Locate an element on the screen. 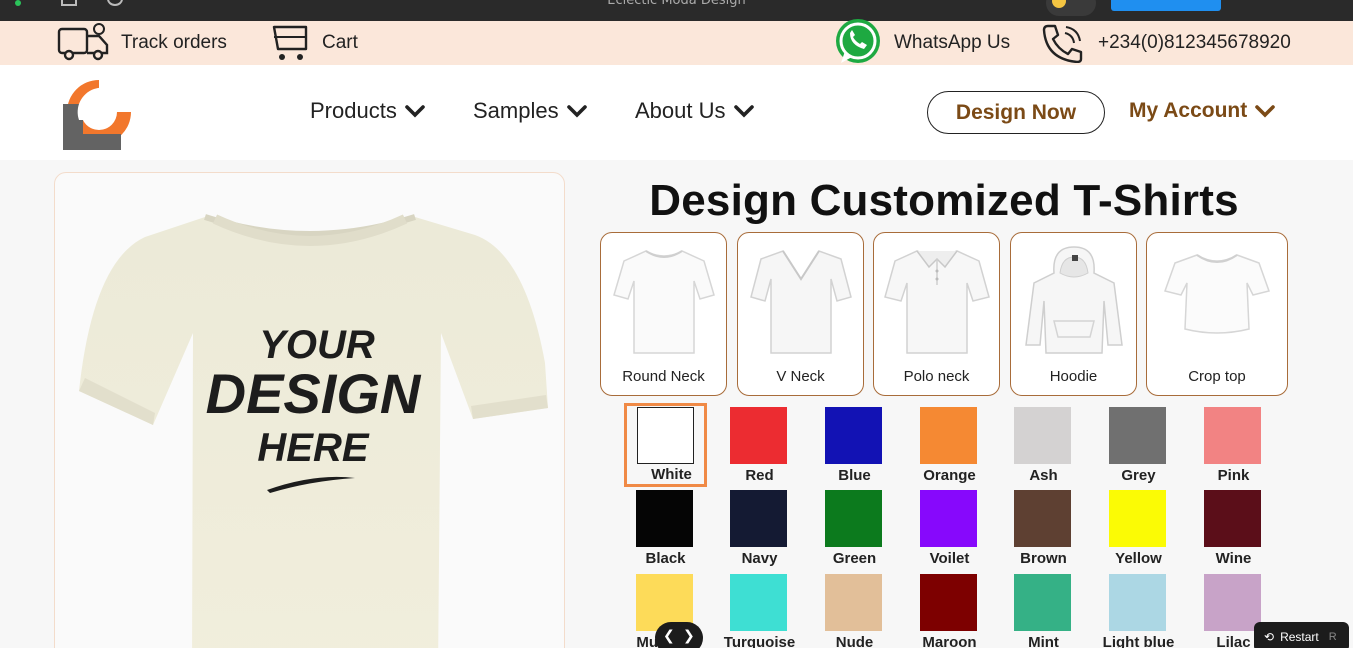  restart-shortcut: R is located at coordinates (1332, 637).